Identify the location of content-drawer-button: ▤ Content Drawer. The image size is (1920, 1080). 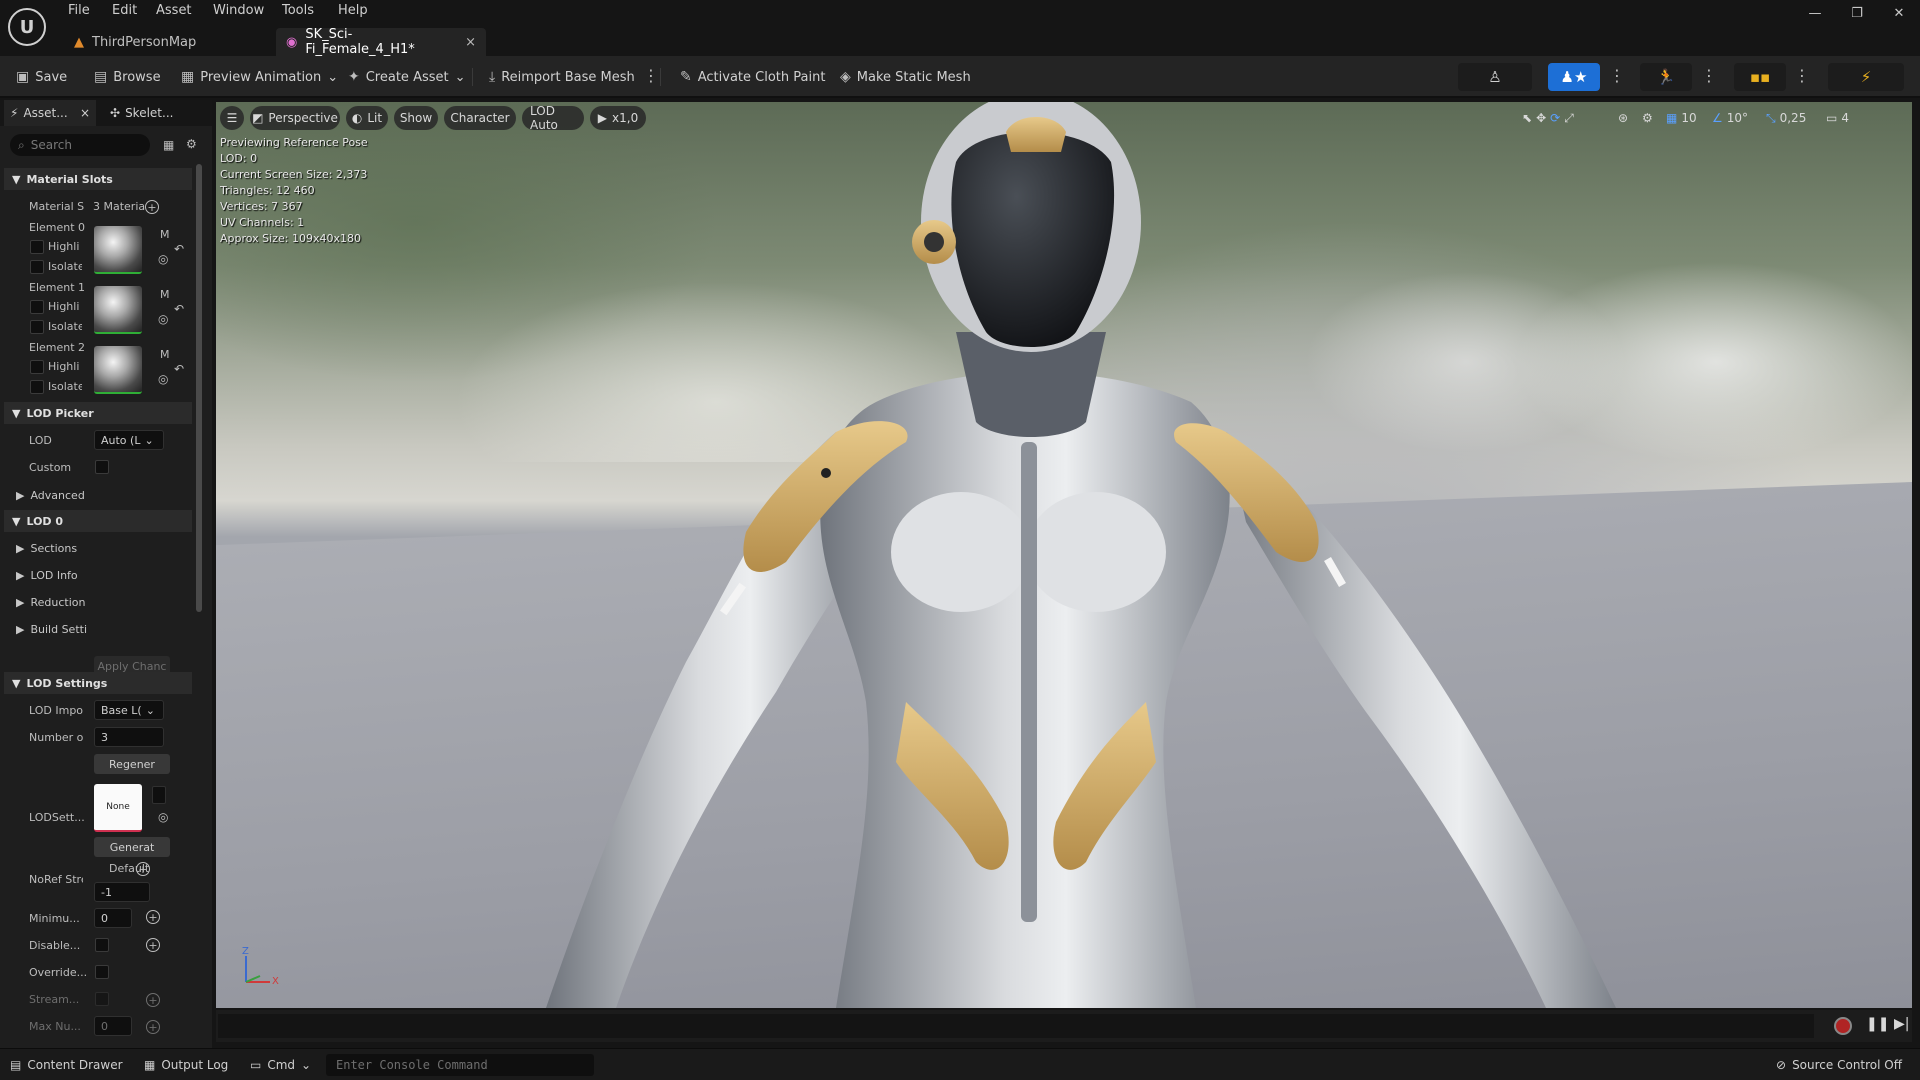
(66, 1065).